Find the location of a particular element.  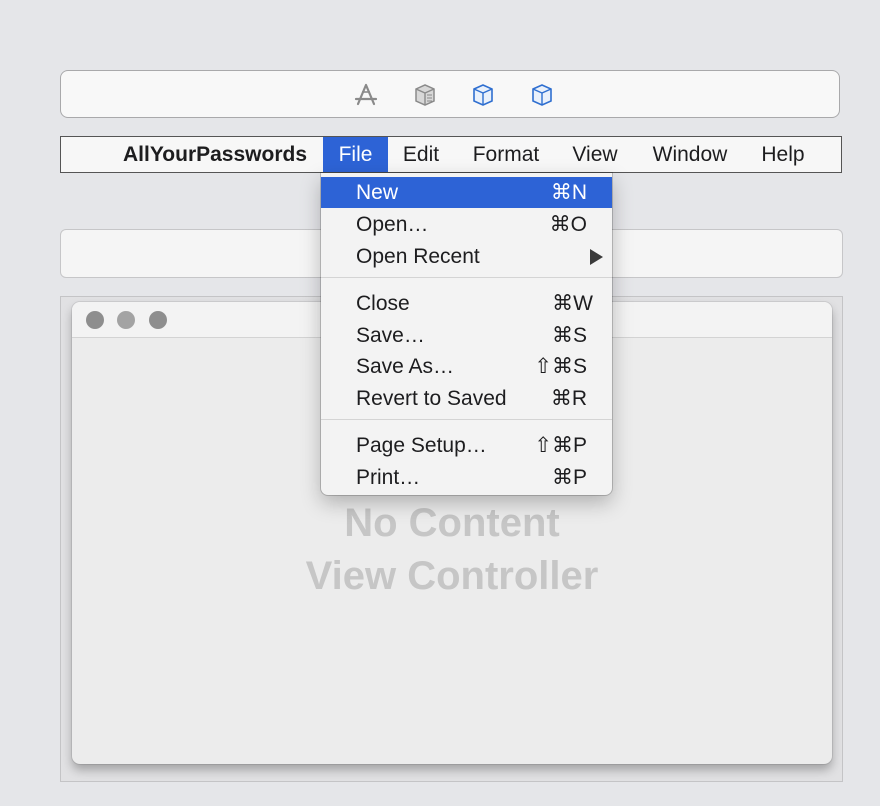

close-window-icon is located at coordinates (95, 320).